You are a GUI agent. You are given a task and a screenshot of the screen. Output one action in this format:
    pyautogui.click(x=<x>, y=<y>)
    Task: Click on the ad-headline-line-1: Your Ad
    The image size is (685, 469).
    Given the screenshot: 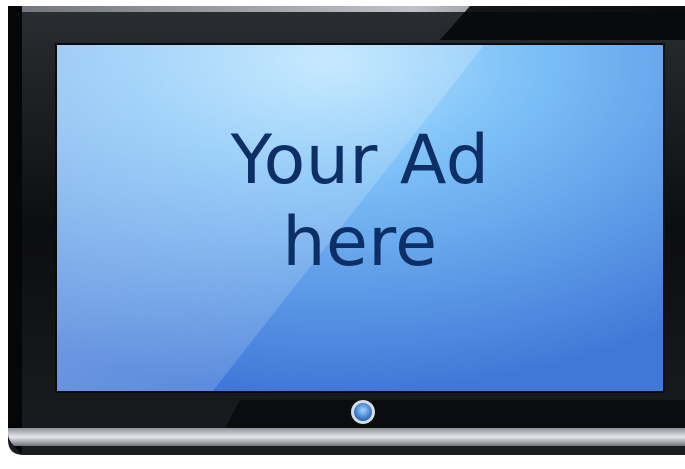 What is the action you would take?
    pyautogui.click(x=360, y=160)
    